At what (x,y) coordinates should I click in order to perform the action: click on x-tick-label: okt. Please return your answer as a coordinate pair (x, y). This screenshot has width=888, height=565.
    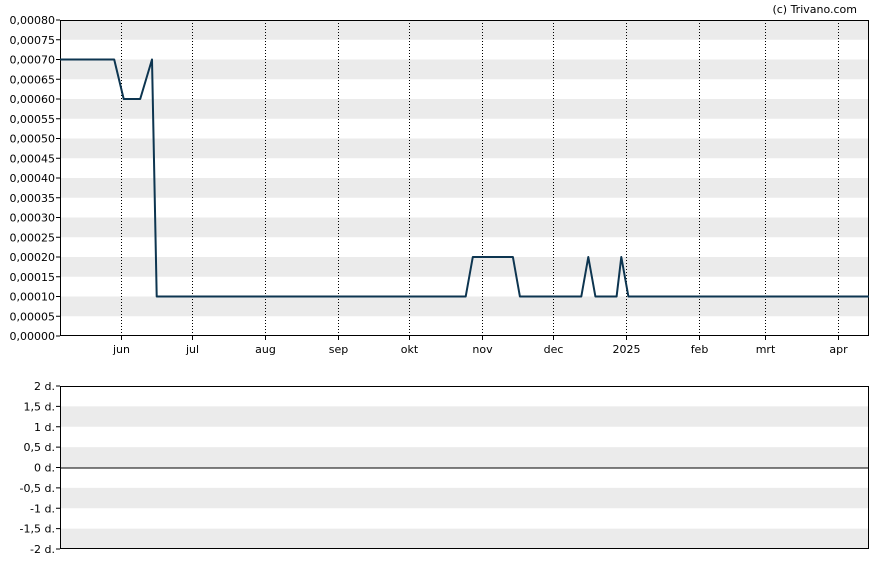
    Looking at the image, I should click on (410, 349).